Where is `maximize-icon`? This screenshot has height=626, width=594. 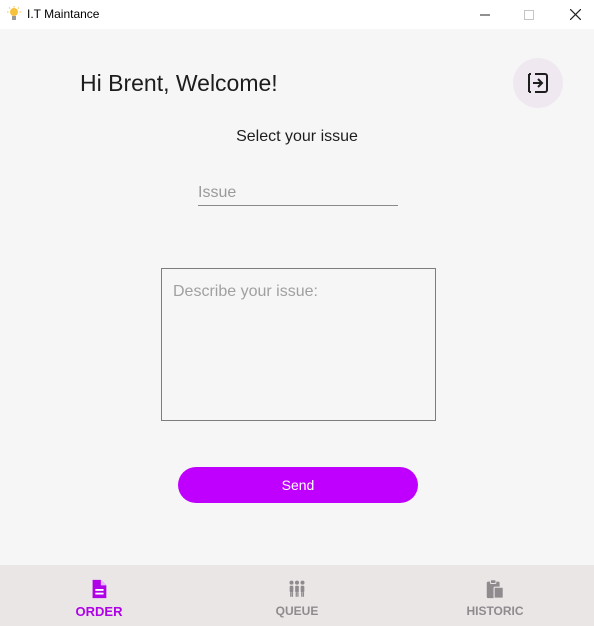 maximize-icon is located at coordinates (529, 14).